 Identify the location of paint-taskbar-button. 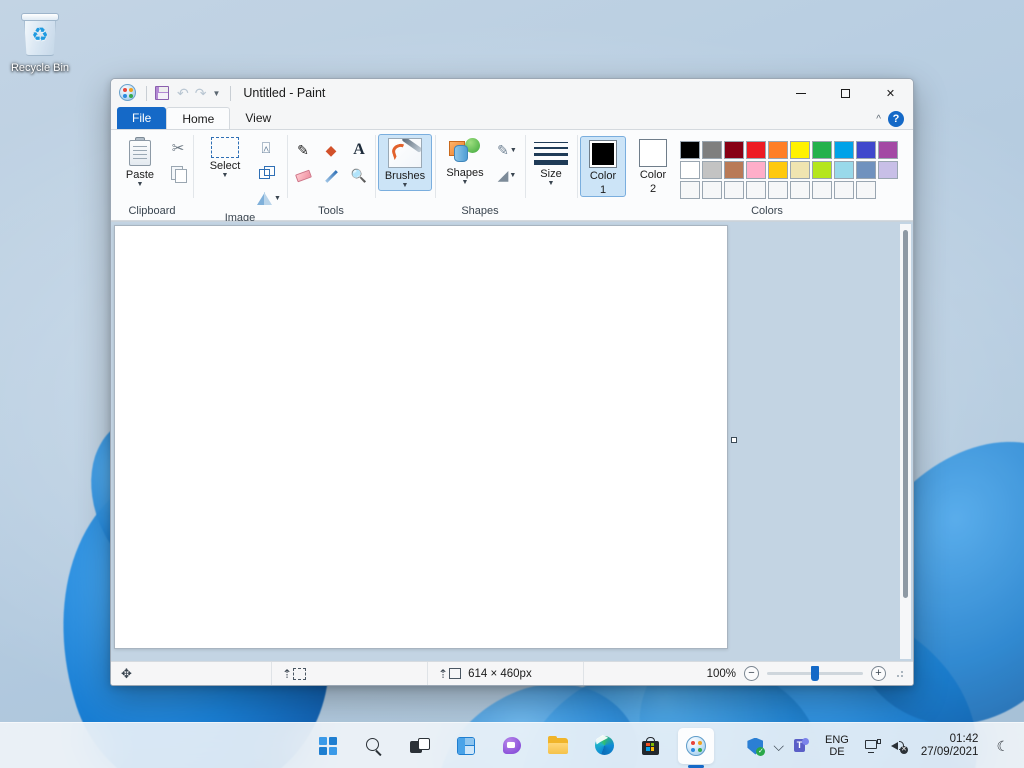
(696, 745).